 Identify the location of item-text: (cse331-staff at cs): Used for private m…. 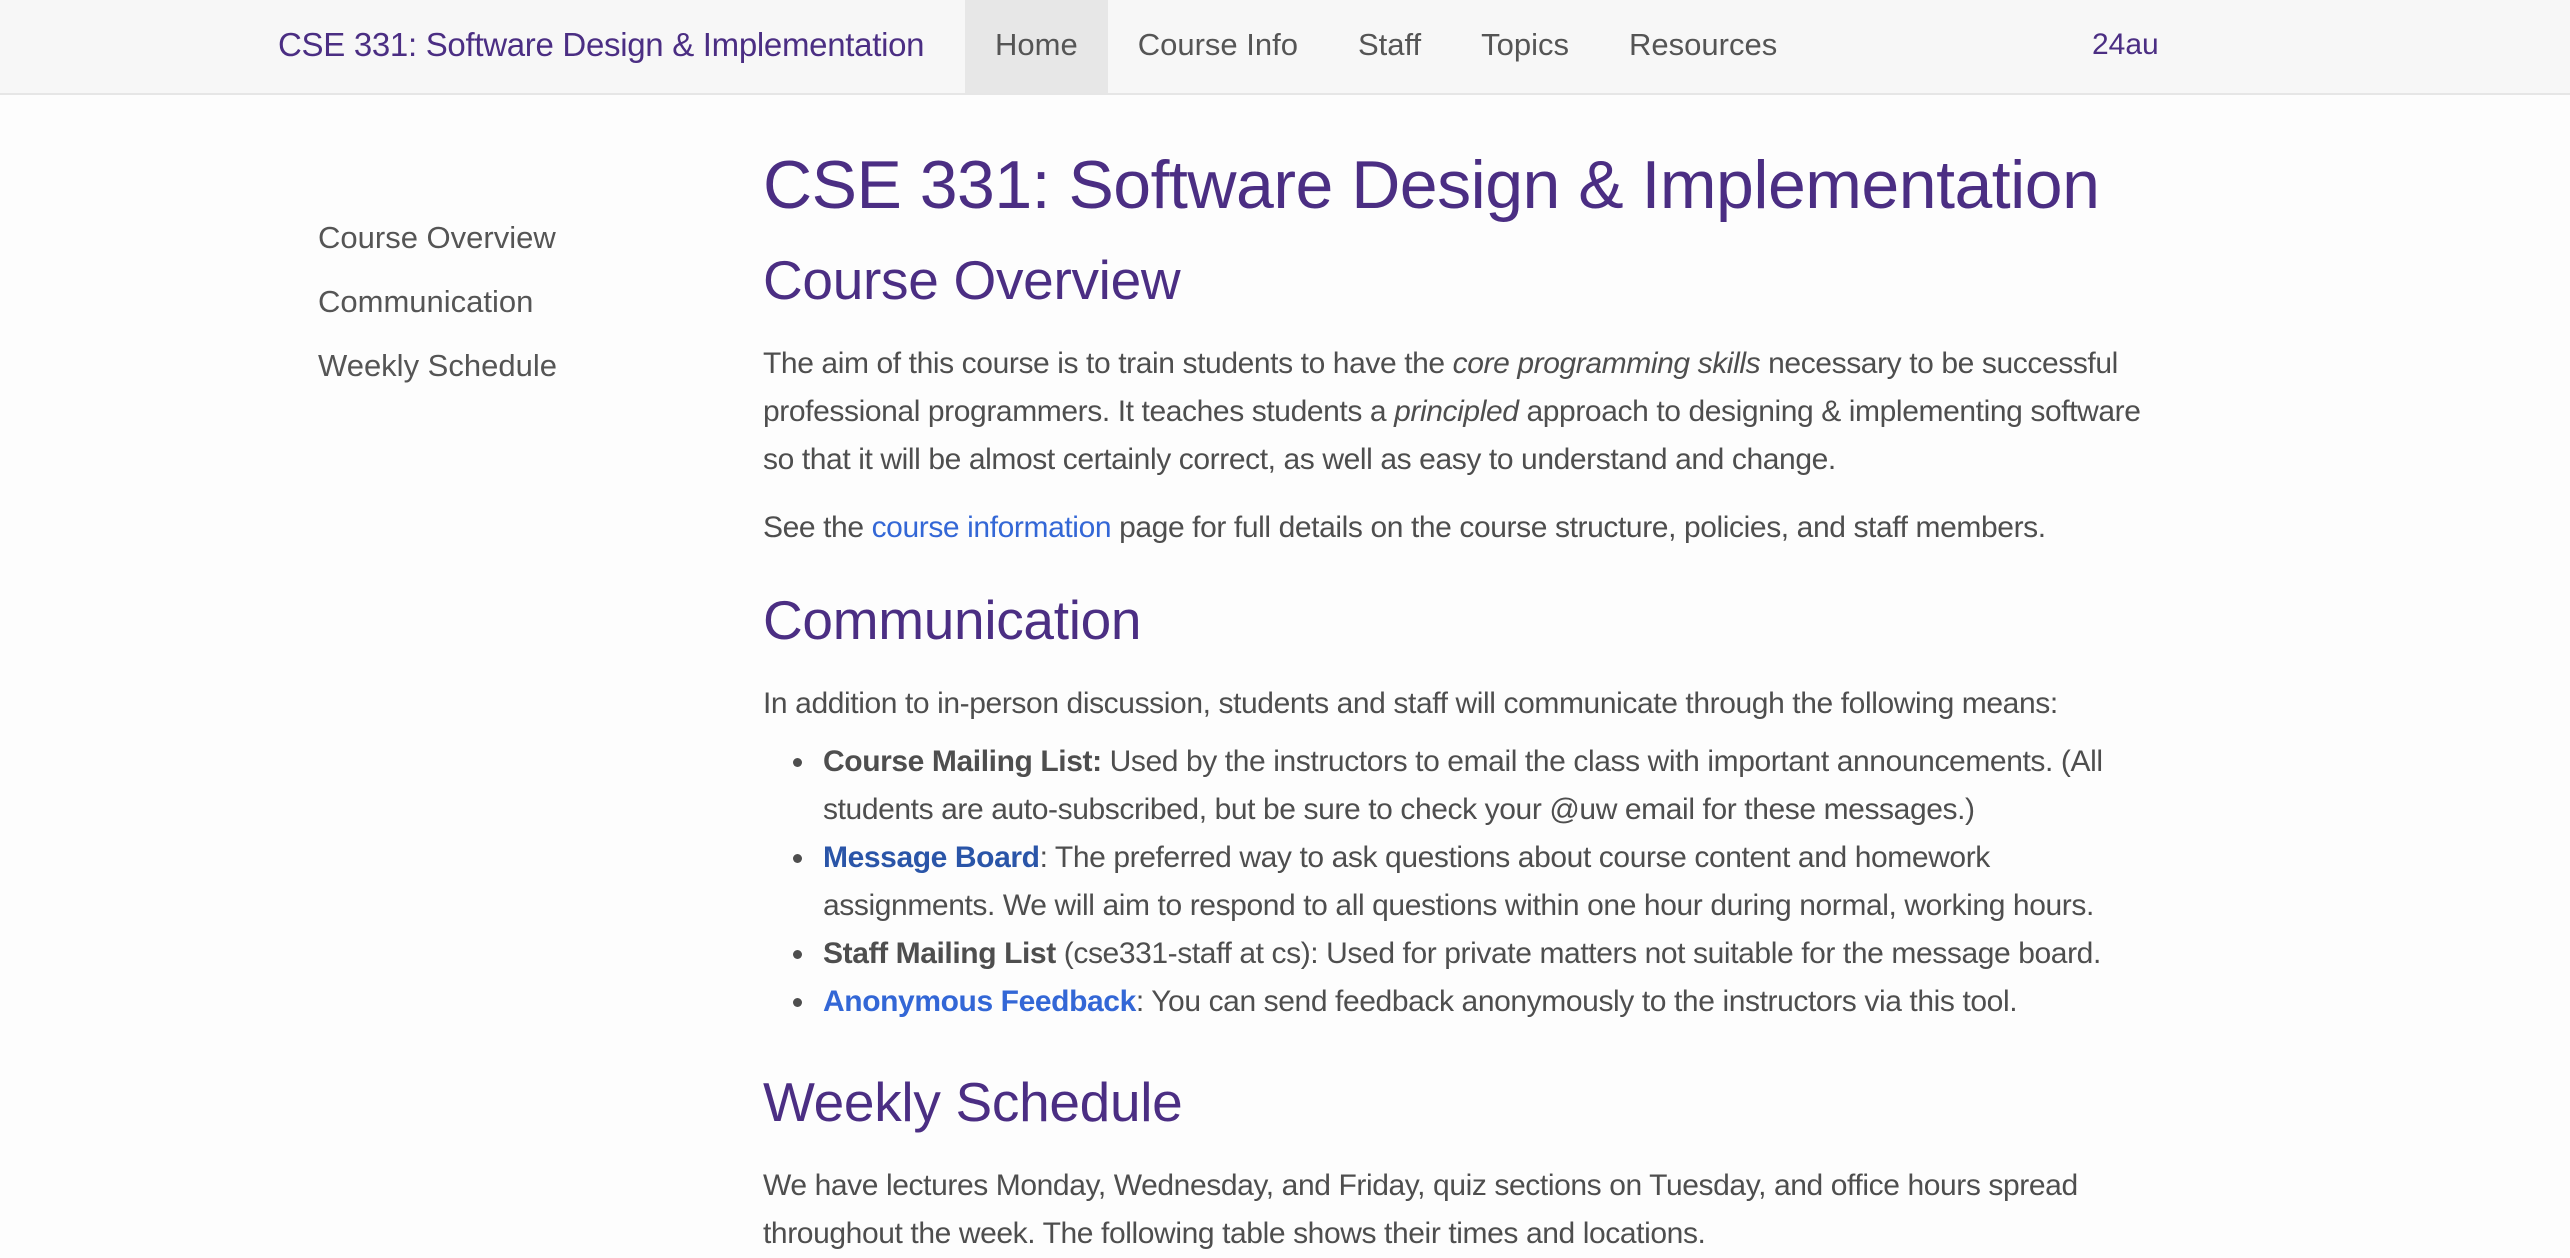
(1578, 953).